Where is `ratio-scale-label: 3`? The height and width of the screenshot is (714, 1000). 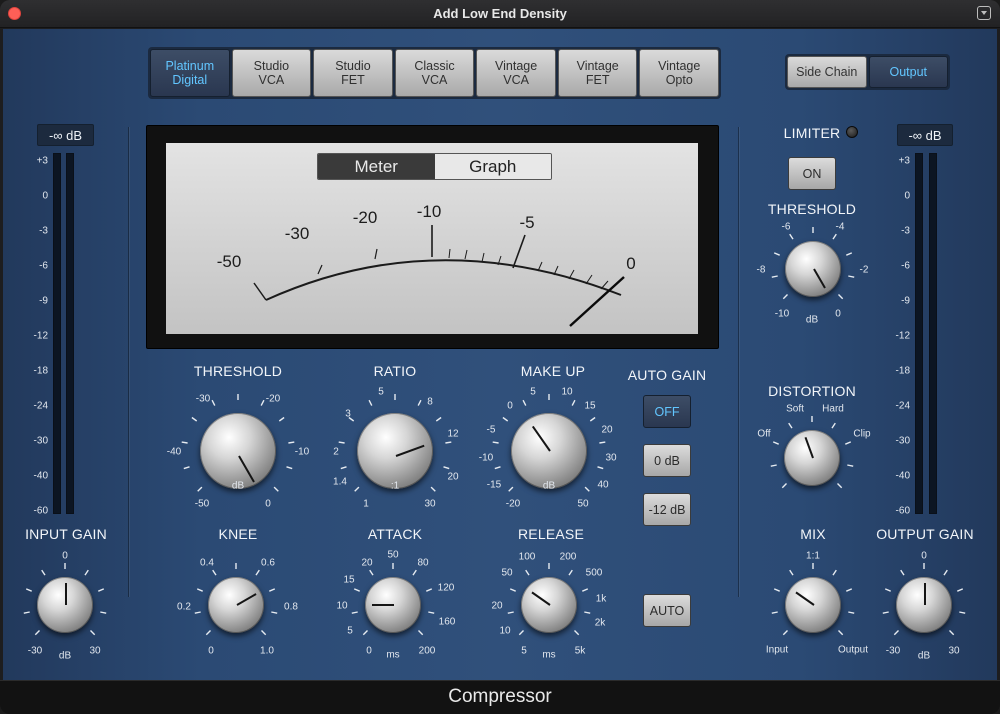 ratio-scale-label: 3 is located at coordinates (348, 414).